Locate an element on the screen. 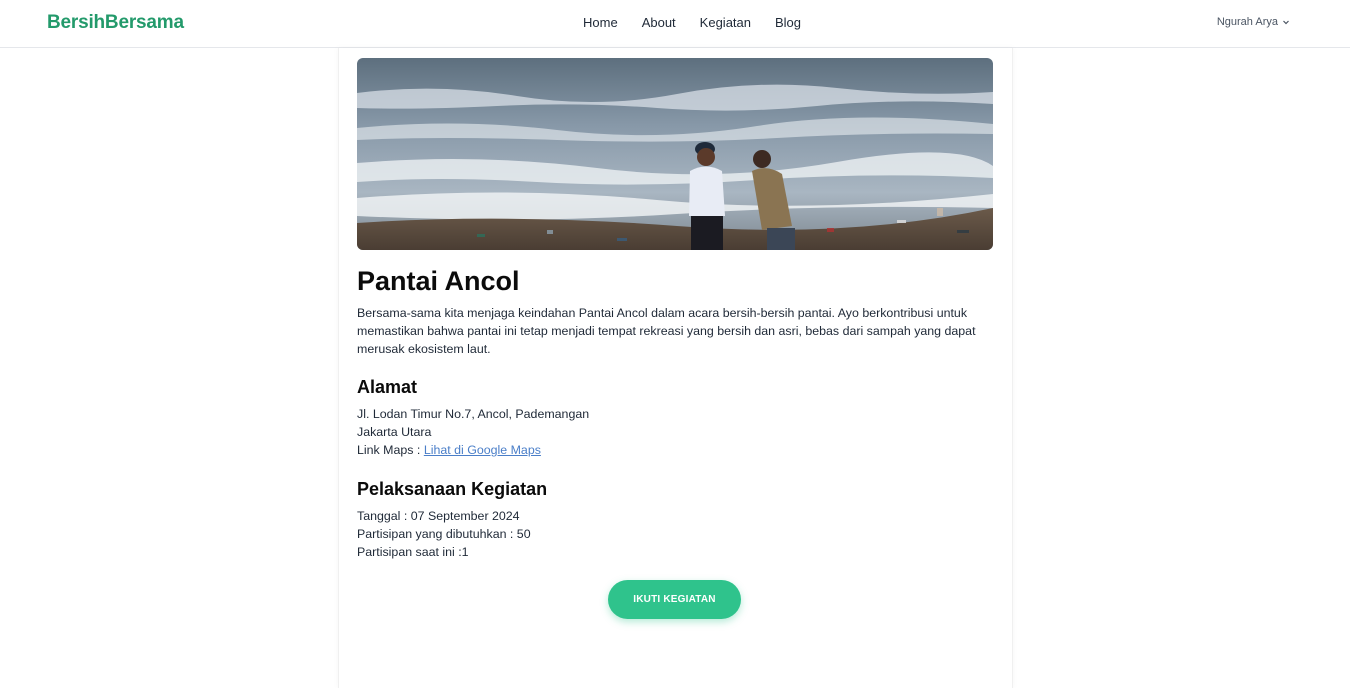  event-date: Tanggal : 07 September 2024 is located at coordinates (438, 516).